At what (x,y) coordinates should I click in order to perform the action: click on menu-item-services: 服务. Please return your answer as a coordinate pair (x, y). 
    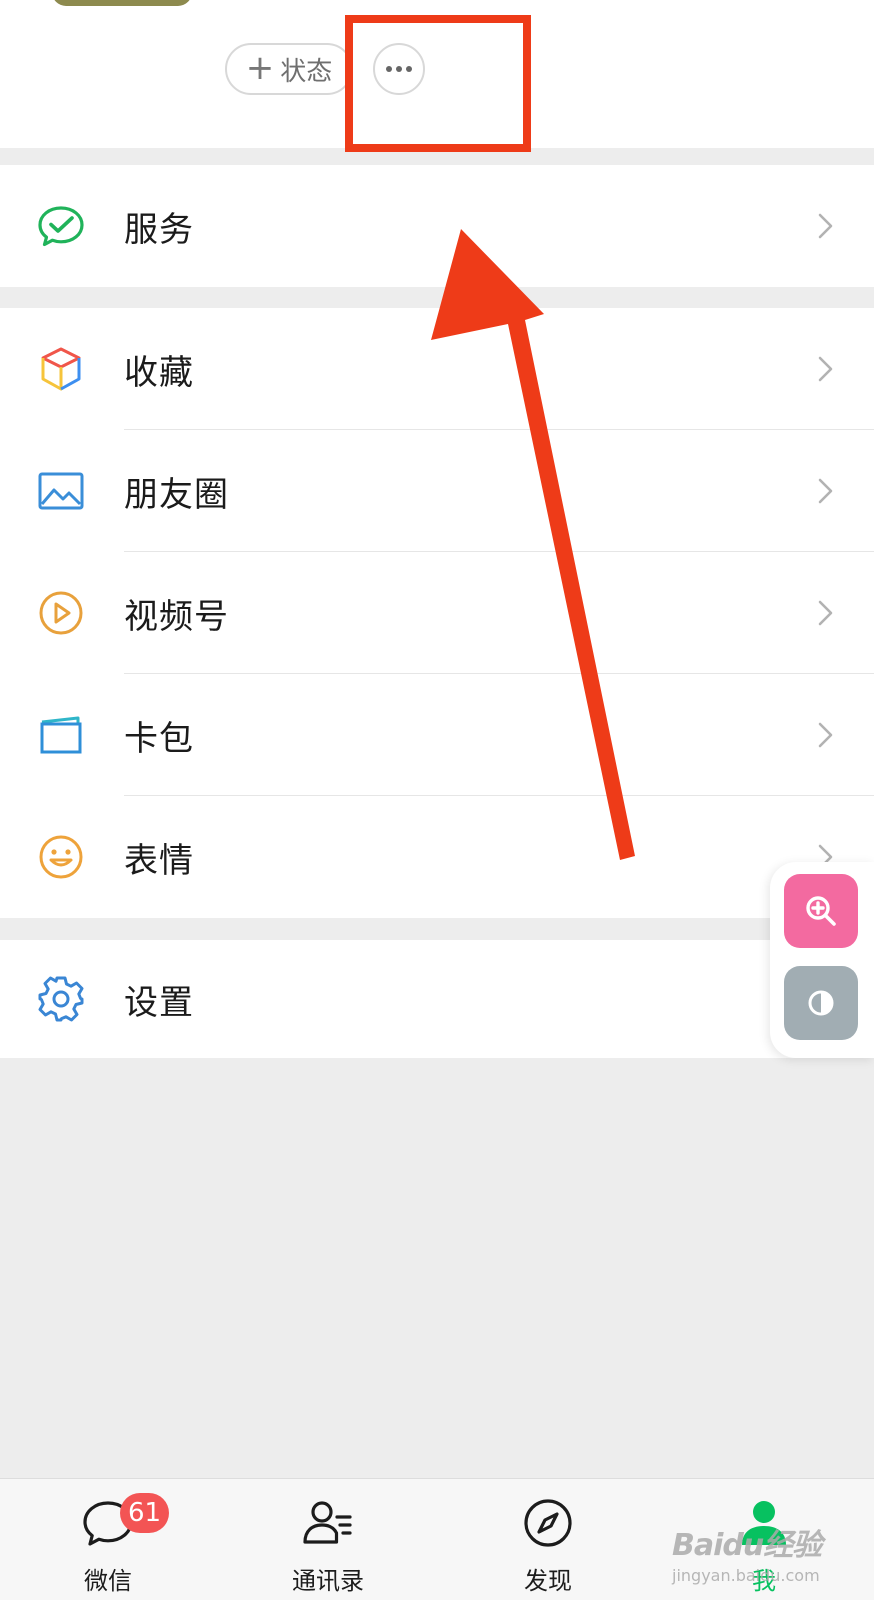
    Looking at the image, I should click on (437, 226).